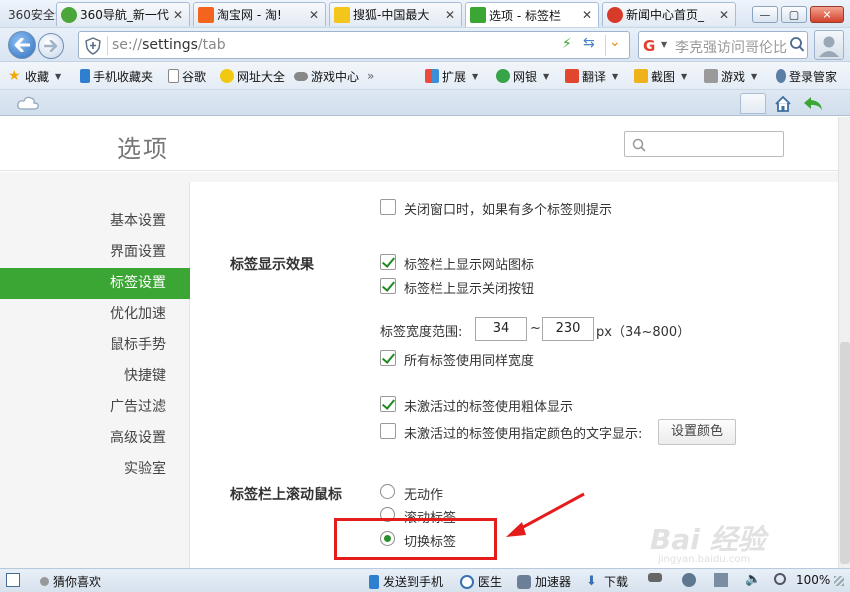 The width and height of the screenshot is (850, 592). What do you see at coordinates (657, 577) in the screenshot?
I see `mask-icon` at bounding box center [657, 577].